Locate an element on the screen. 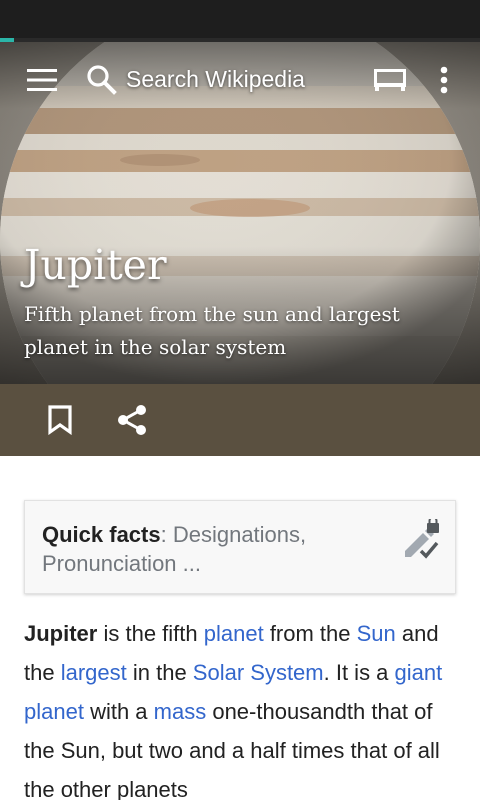  reading-lists-button is located at coordinates (390, 80).